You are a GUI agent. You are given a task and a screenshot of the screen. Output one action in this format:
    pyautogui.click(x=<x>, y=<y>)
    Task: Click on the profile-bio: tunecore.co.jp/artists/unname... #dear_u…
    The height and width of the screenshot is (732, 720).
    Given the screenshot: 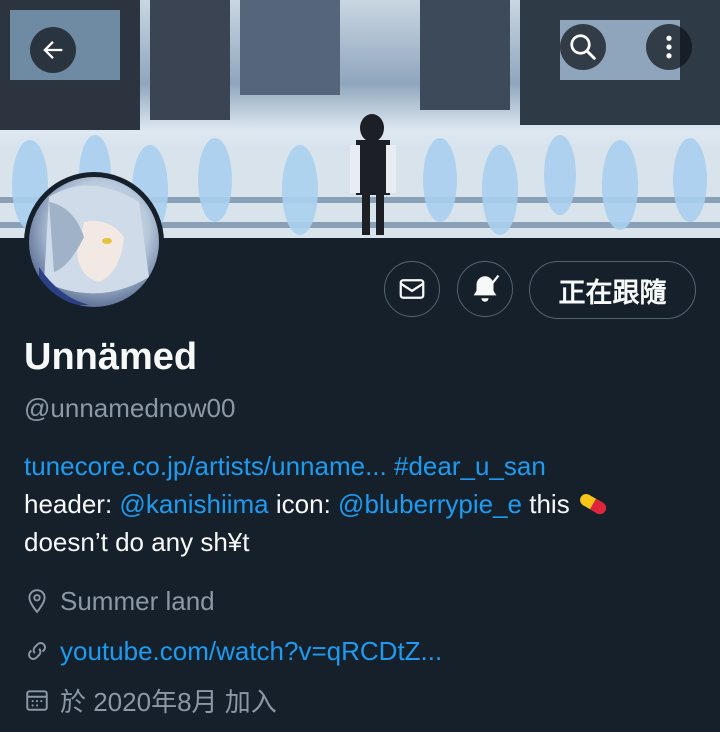 What is the action you would take?
    pyautogui.click(x=364, y=504)
    